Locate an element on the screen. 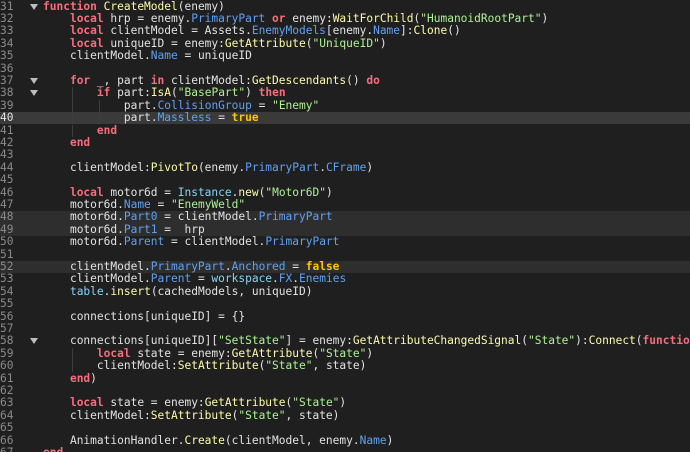 This screenshot has width=690, height=452. code-token: then is located at coordinates (272, 93).